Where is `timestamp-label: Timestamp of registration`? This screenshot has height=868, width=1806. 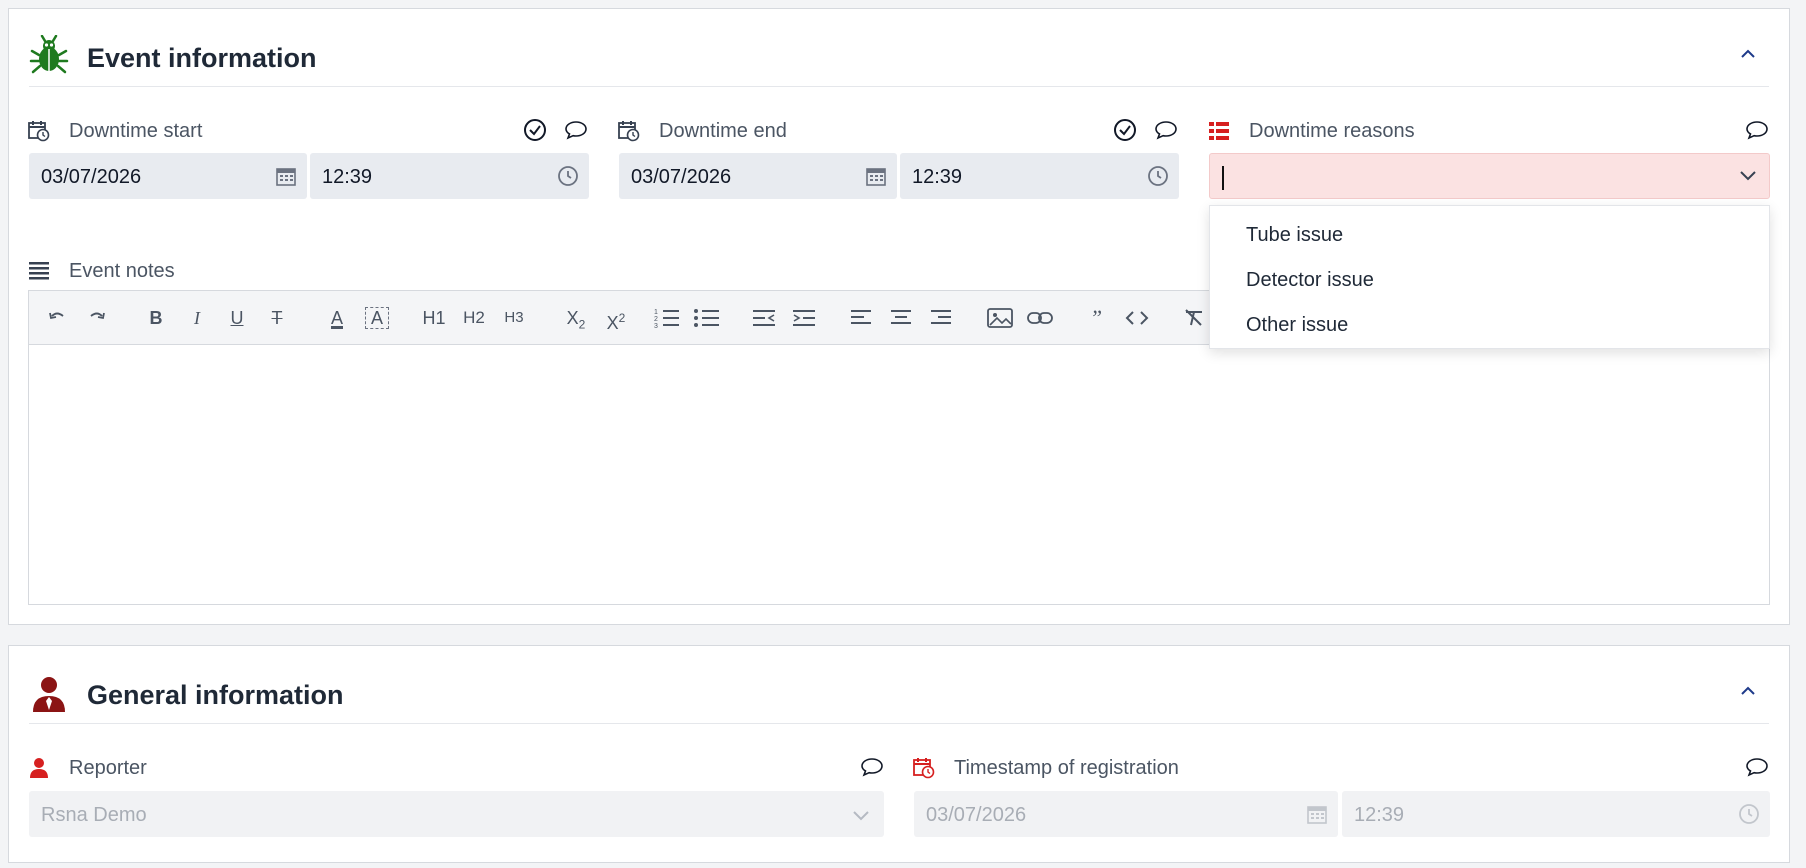
timestamp-label: Timestamp of registration is located at coordinates (1066, 768).